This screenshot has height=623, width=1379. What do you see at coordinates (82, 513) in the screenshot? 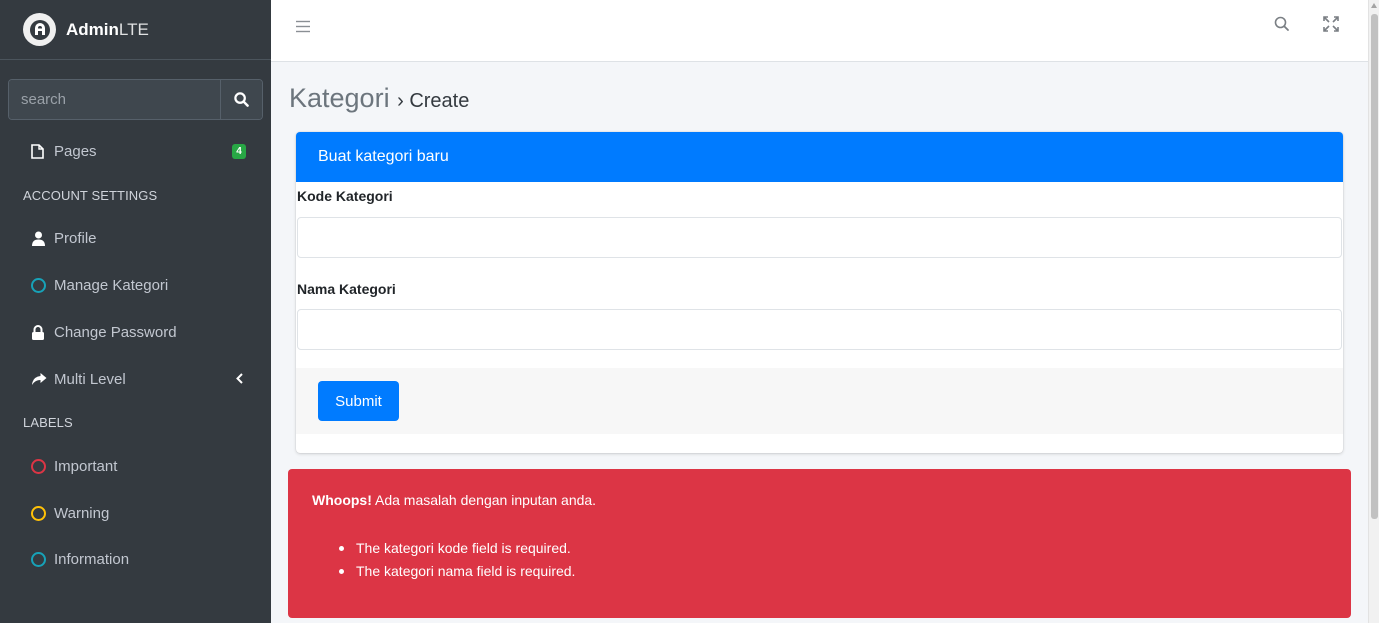
I see `sidebar-item-label: Warning` at bounding box center [82, 513].